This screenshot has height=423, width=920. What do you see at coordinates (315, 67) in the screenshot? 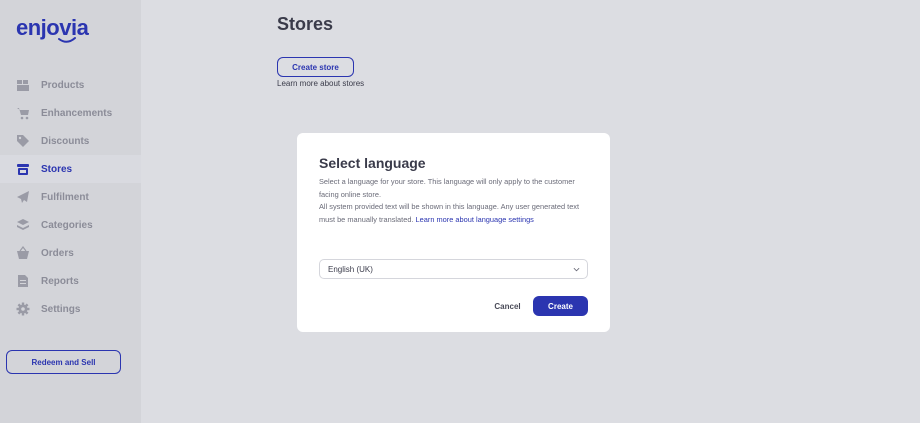
I see `create-store-button: Create store` at bounding box center [315, 67].